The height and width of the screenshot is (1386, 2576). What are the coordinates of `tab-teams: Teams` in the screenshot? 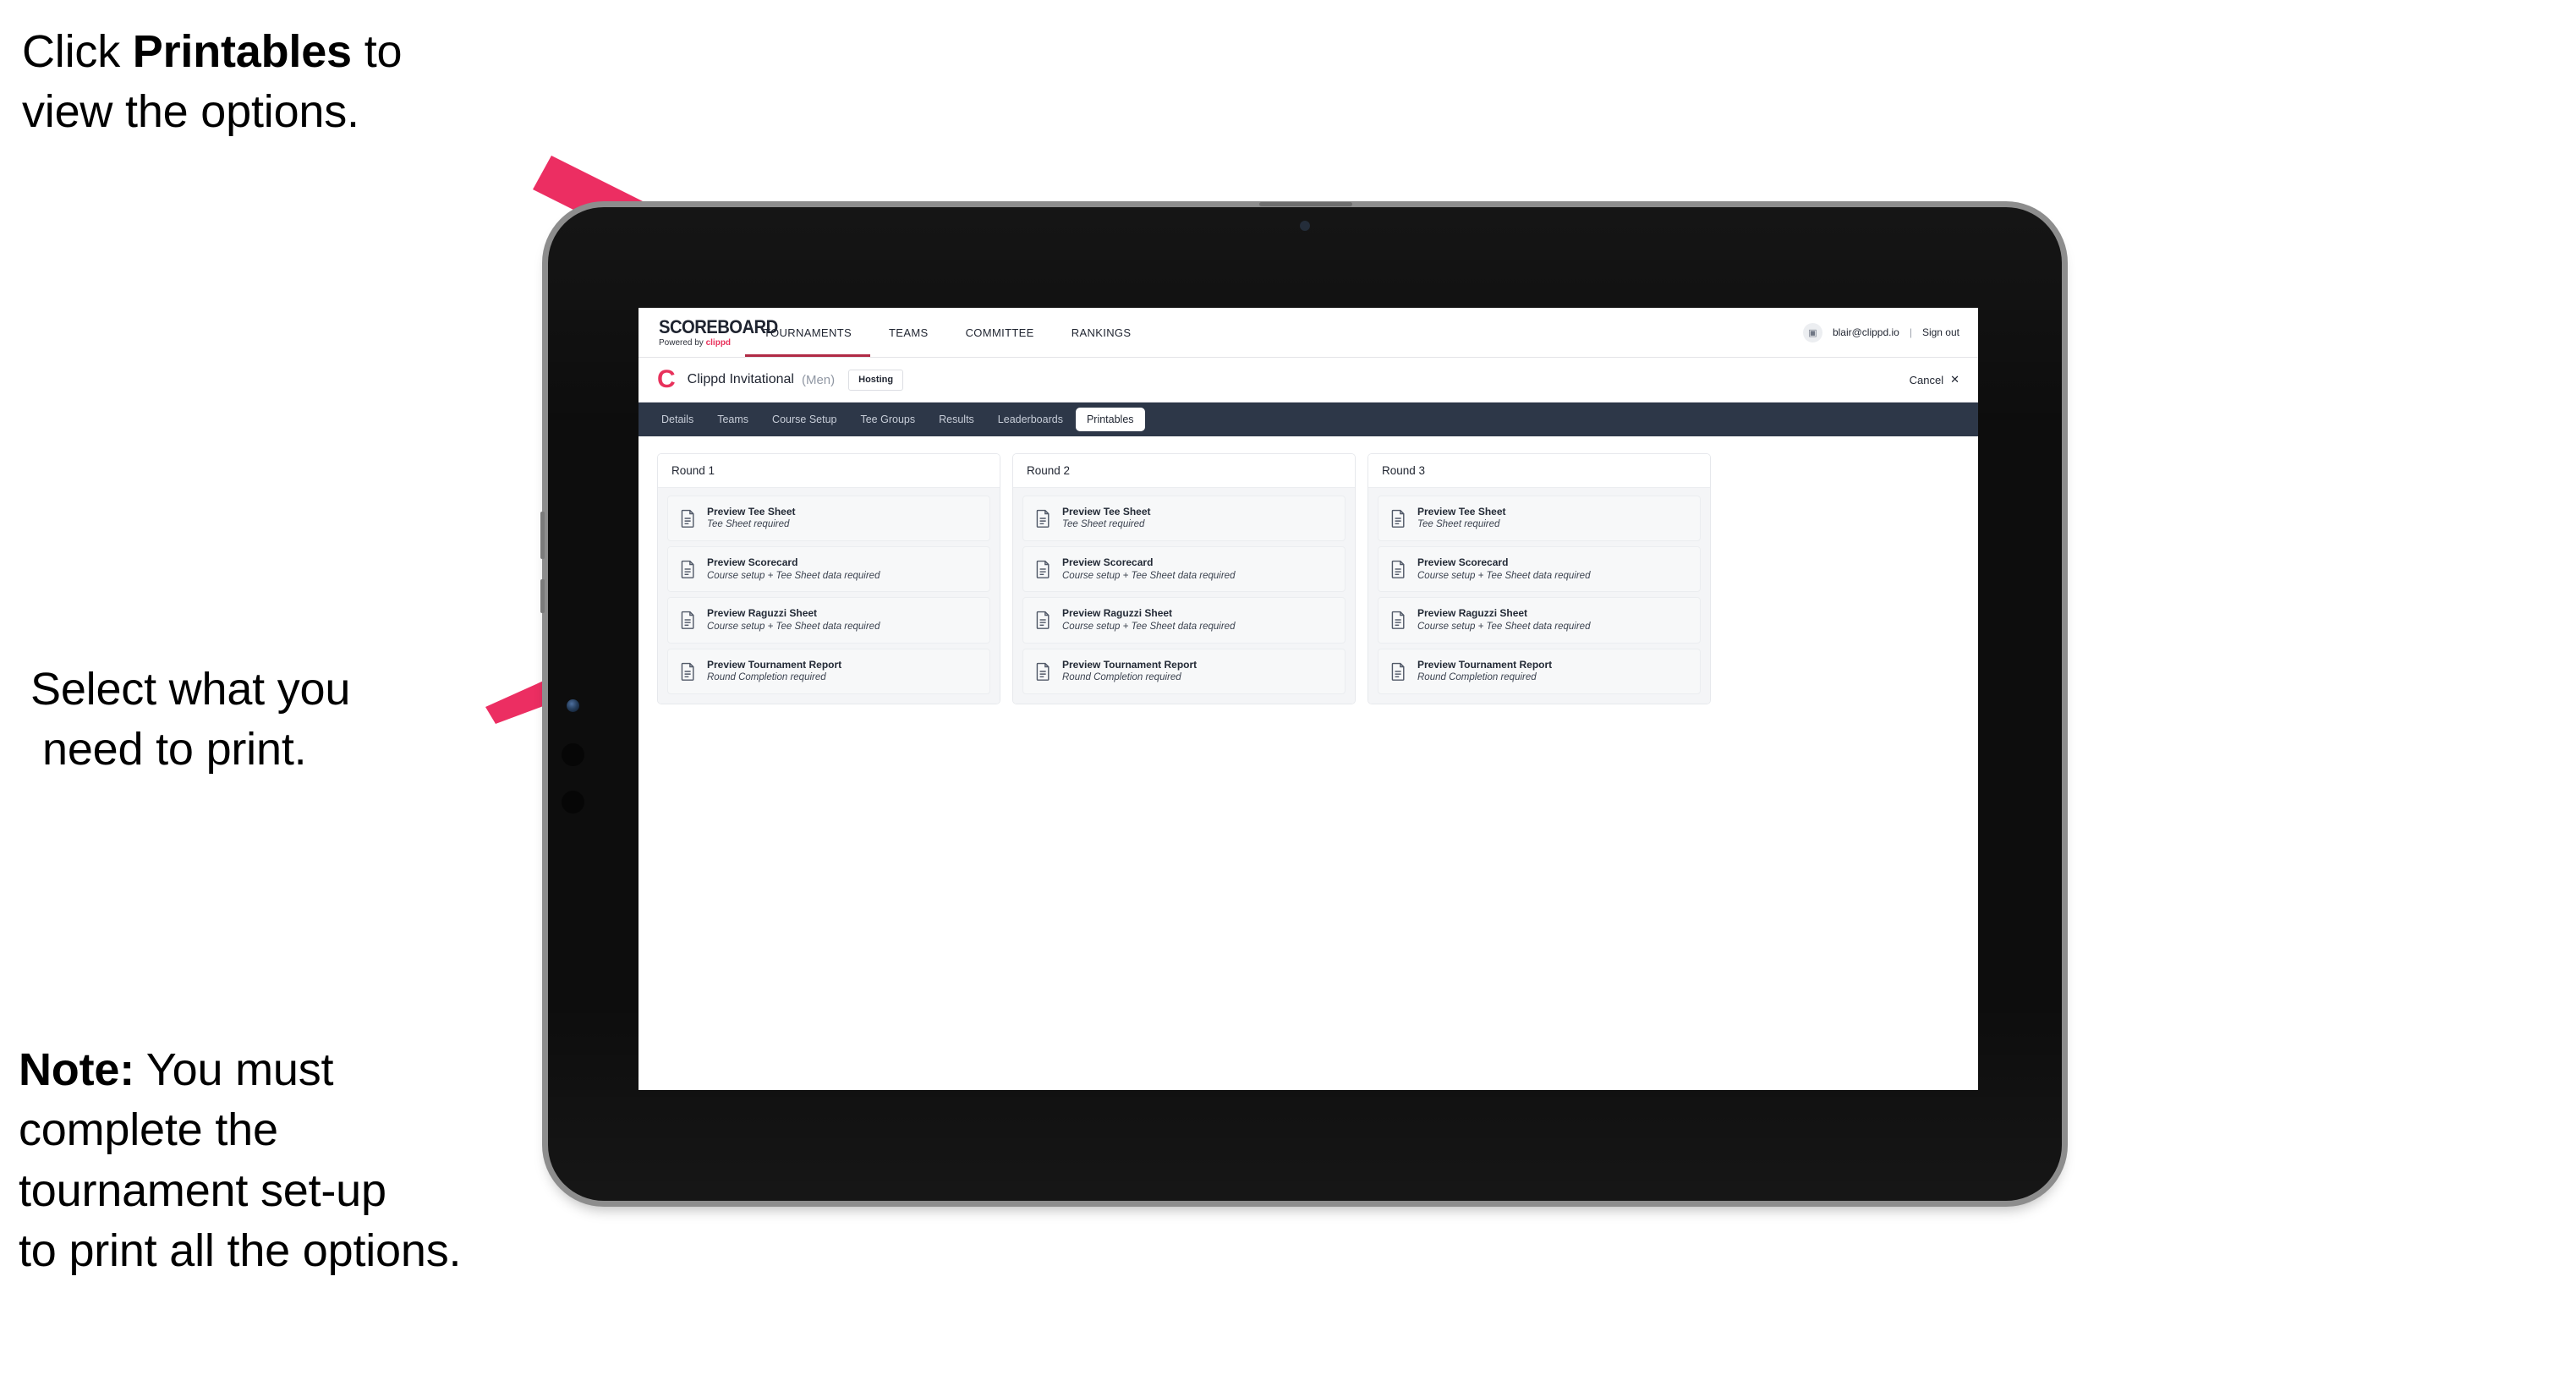 It's located at (732, 419).